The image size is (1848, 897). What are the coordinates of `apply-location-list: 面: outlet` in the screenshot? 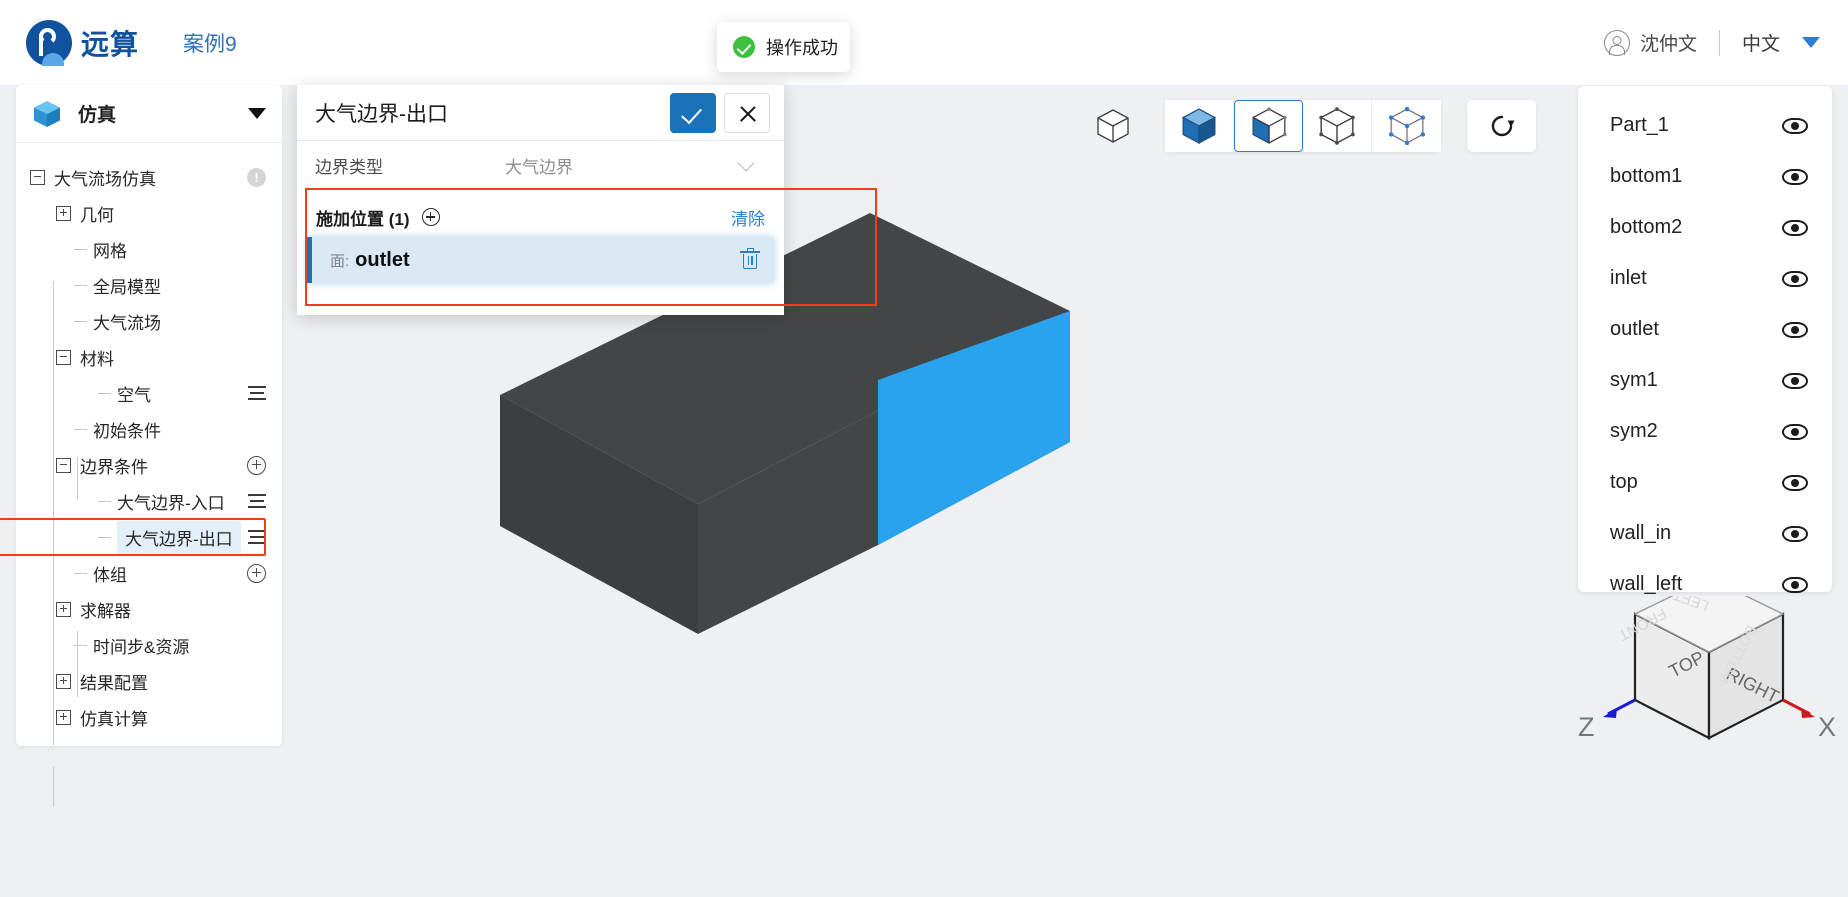 It's located at (540, 260).